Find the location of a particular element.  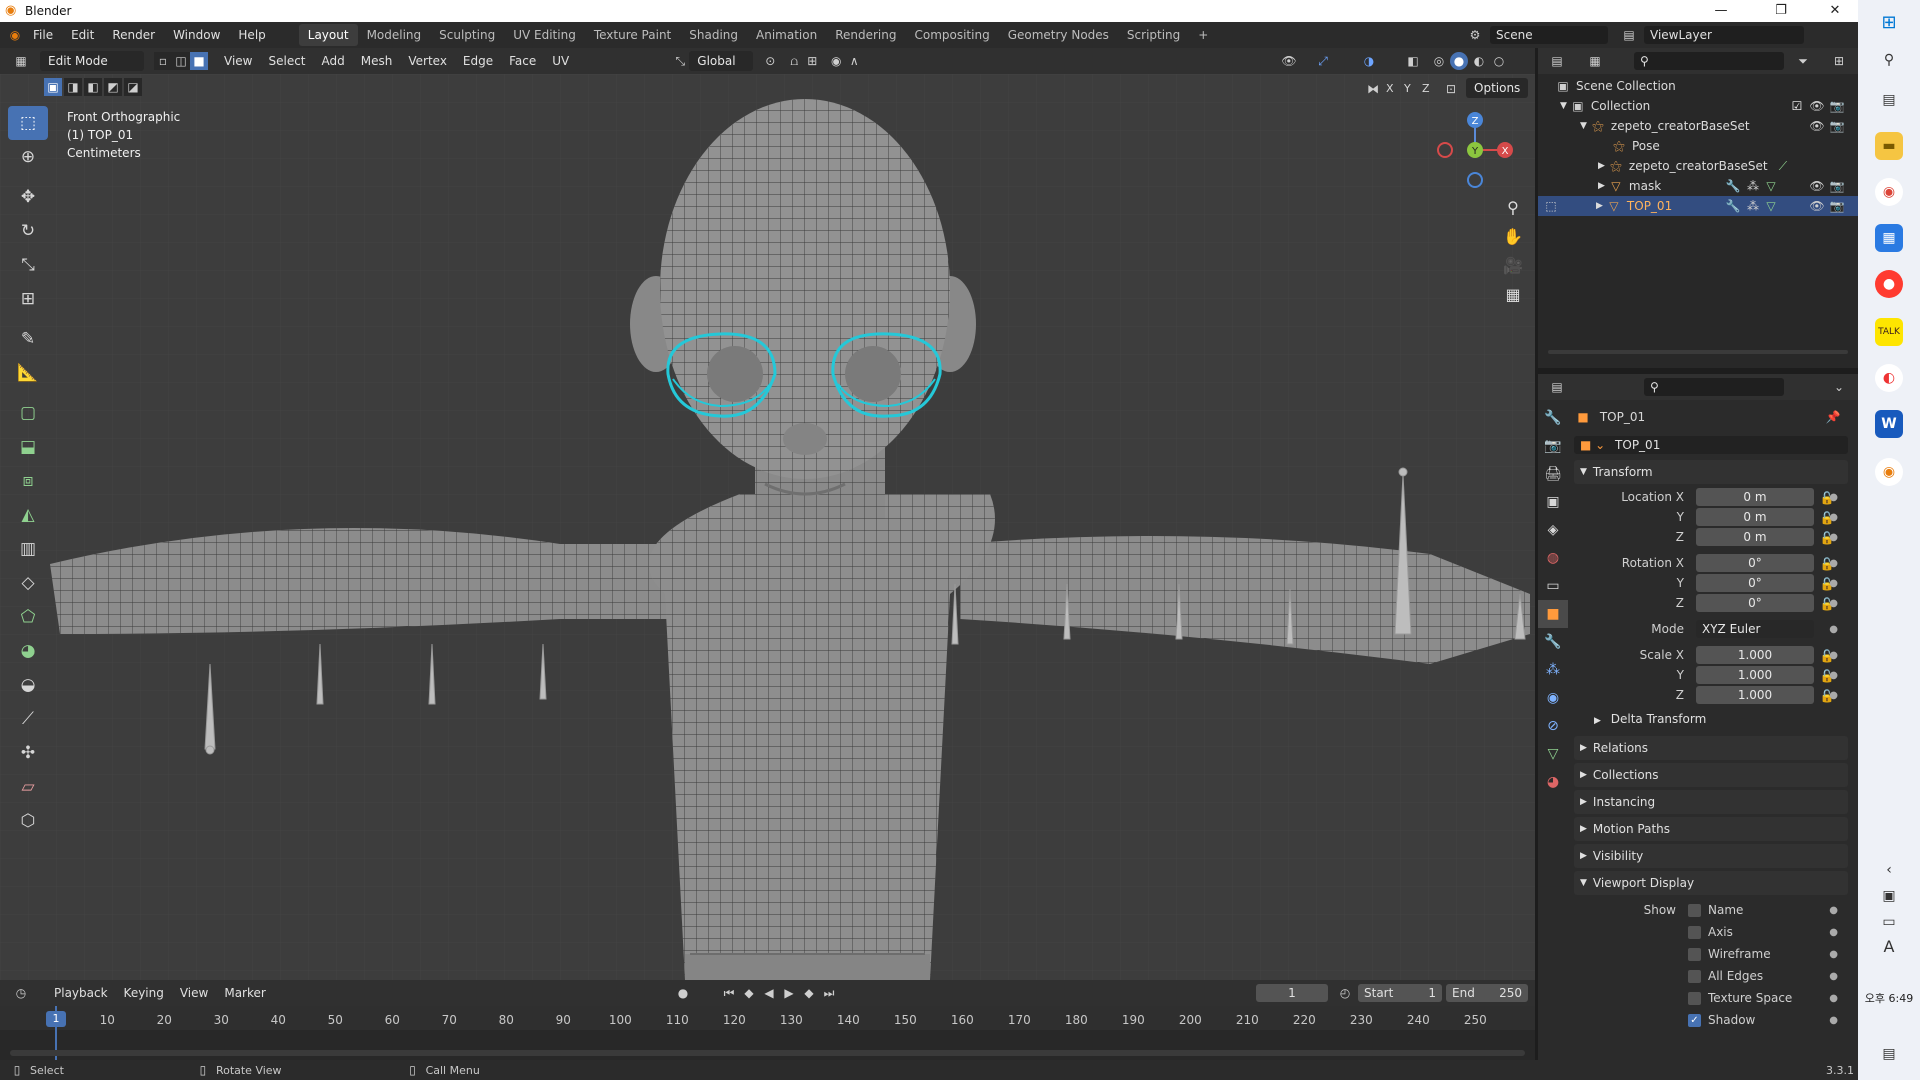

menu-select: Select is located at coordinates (286, 61).